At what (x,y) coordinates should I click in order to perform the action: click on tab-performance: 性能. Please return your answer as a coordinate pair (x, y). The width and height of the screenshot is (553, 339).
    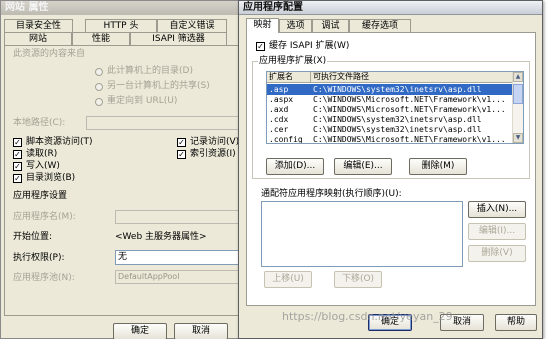
    Looking at the image, I should click on (101, 38).